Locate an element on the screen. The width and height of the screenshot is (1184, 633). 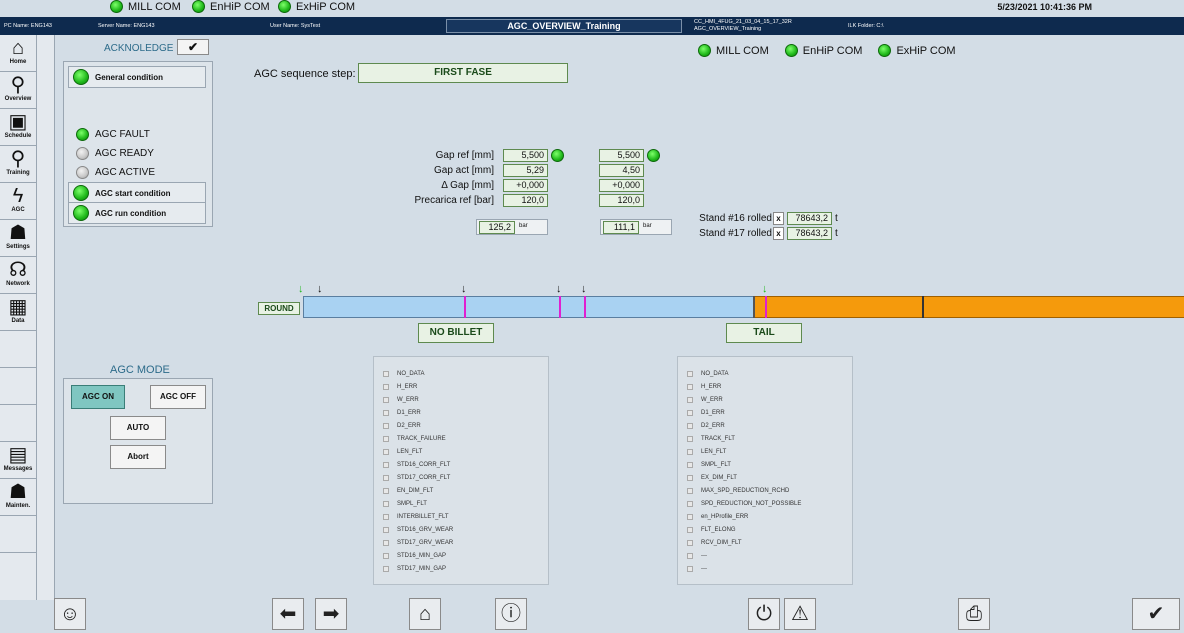
gap-ref-value-1: 5,500 is located at coordinates (525, 155).